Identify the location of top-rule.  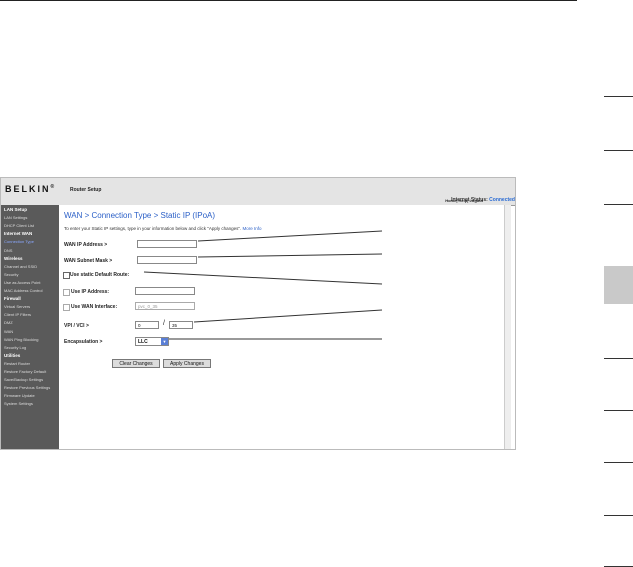
(288, 0).